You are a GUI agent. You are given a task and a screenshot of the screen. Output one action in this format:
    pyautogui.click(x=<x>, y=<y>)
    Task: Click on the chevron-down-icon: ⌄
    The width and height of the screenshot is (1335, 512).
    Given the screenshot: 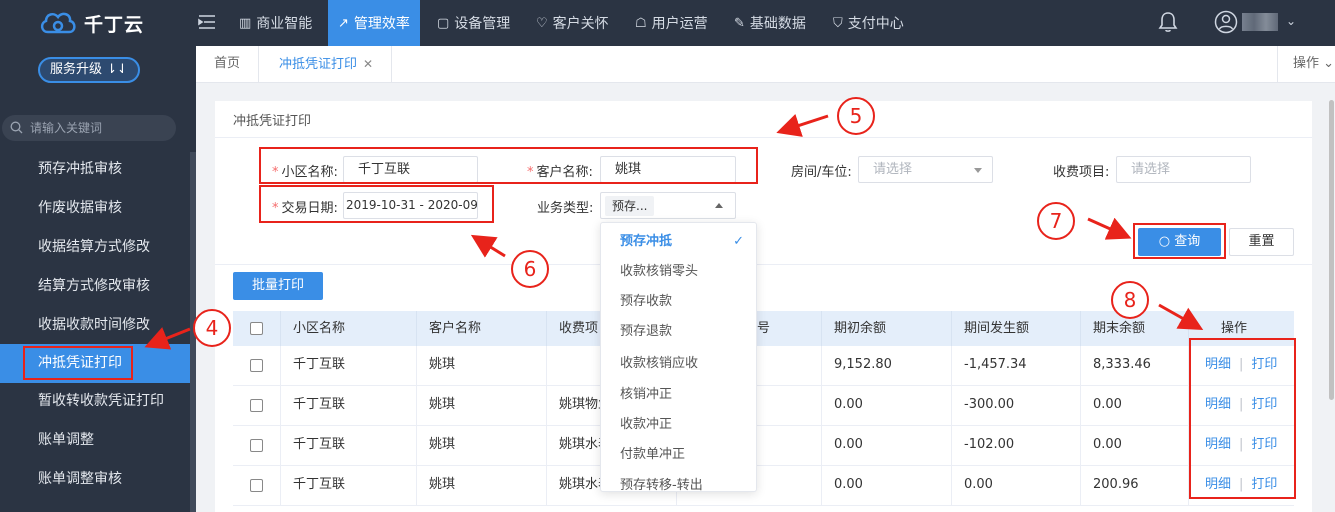 What is the action you would take?
    pyautogui.click(x=1291, y=21)
    